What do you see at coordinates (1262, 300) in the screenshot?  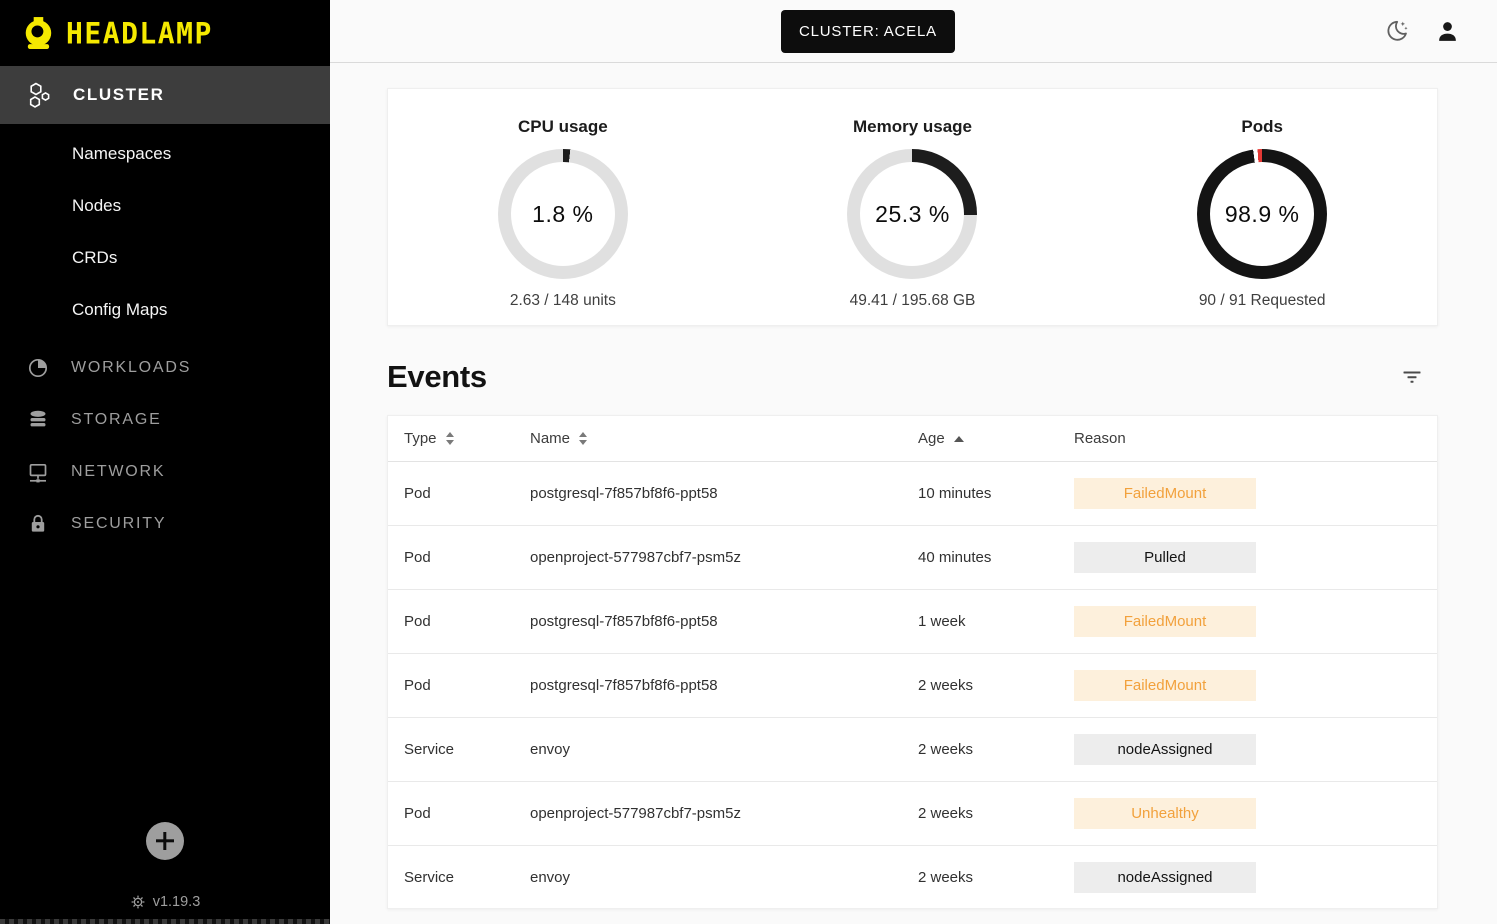 I see `chart-legend: 90 / 91 Requested` at bounding box center [1262, 300].